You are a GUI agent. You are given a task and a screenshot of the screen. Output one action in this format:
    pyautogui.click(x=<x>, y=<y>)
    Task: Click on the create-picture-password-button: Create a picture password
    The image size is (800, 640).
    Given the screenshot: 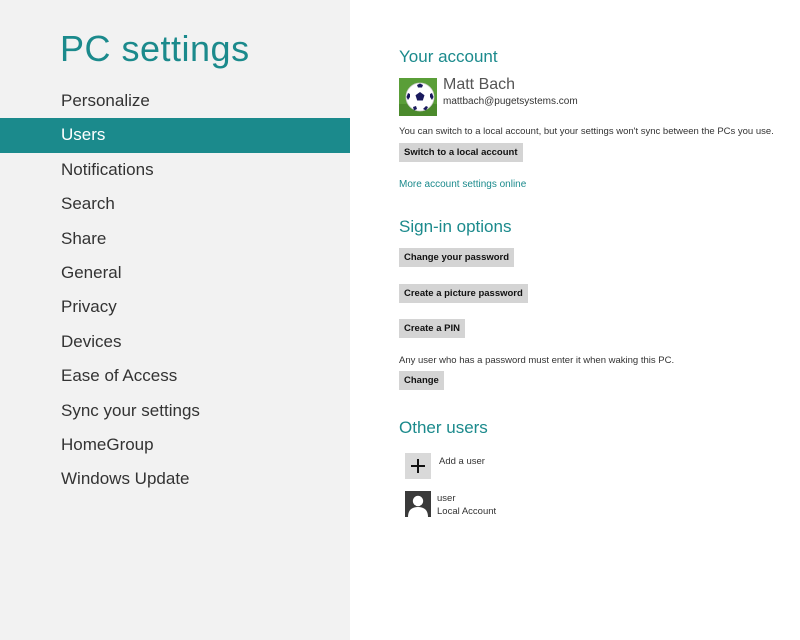 What is the action you would take?
    pyautogui.click(x=463, y=293)
    